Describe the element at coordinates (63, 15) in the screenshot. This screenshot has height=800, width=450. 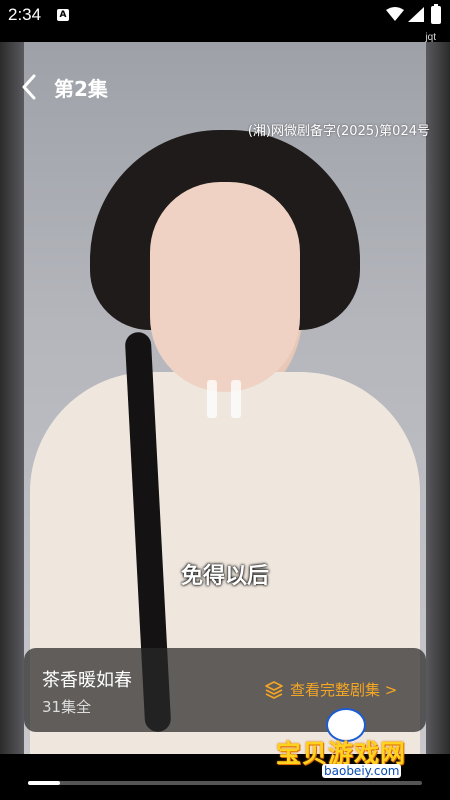
I see `notification-a-icon: A` at that location.